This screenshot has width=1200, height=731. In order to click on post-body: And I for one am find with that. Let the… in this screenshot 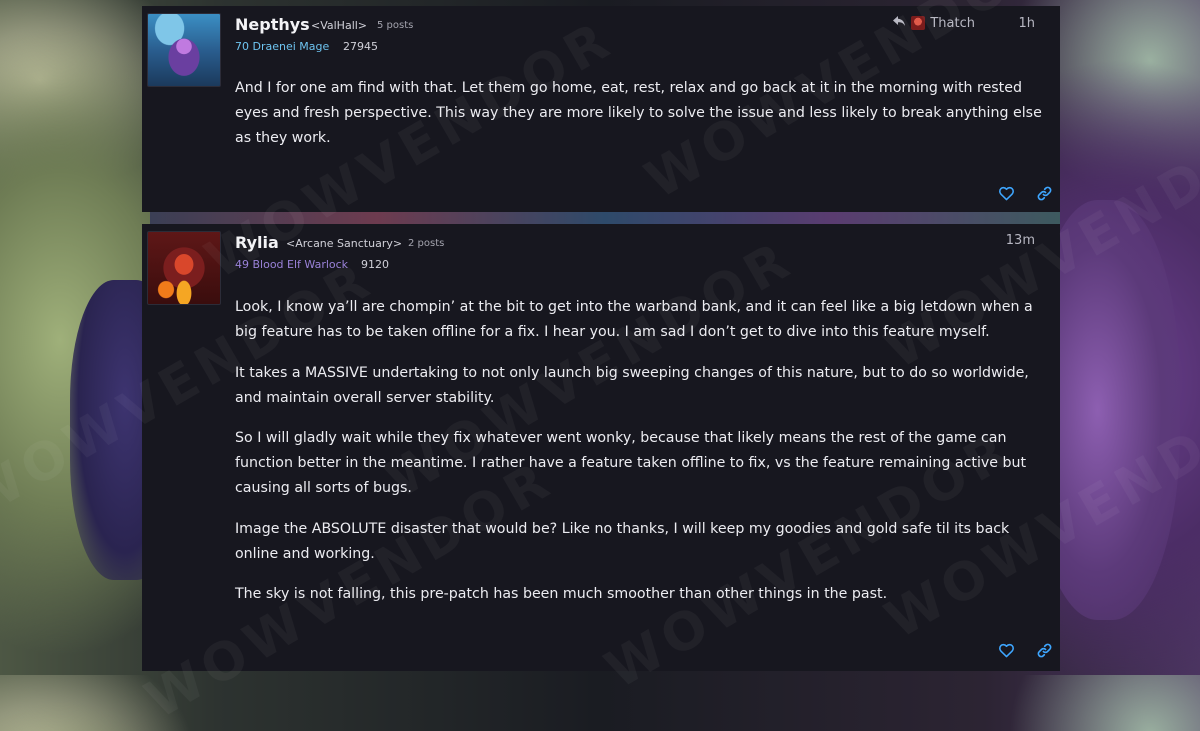, I will do `click(642, 121)`.